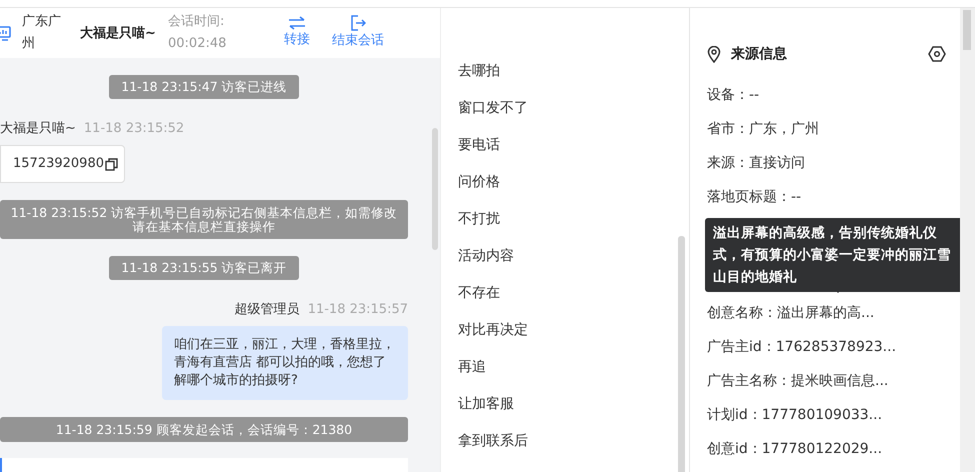 Image resolution: width=975 pixels, height=472 pixels. What do you see at coordinates (358, 309) in the screenshot?
I see `message-time: 11-18 23:15:57` at bounding box center [358, 309].